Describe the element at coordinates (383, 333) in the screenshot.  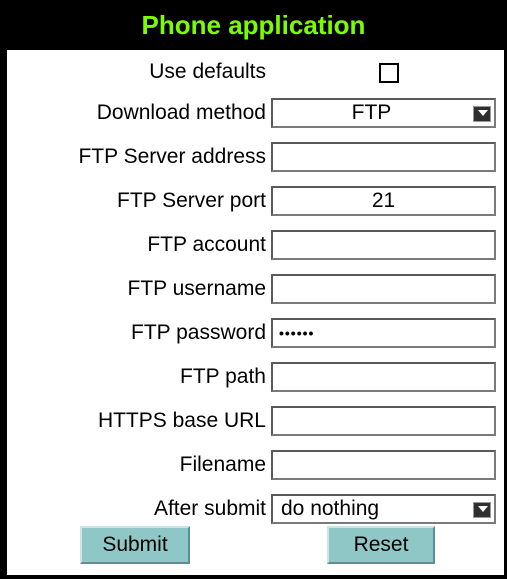
I see `ftp-password-input: ••••••` at that location.